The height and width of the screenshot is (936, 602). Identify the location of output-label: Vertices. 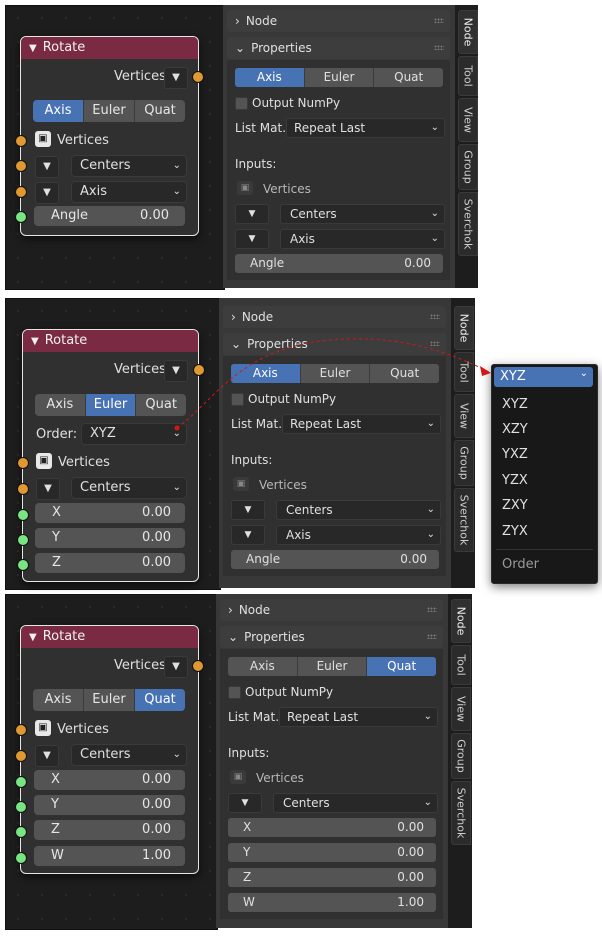
(140, 665).